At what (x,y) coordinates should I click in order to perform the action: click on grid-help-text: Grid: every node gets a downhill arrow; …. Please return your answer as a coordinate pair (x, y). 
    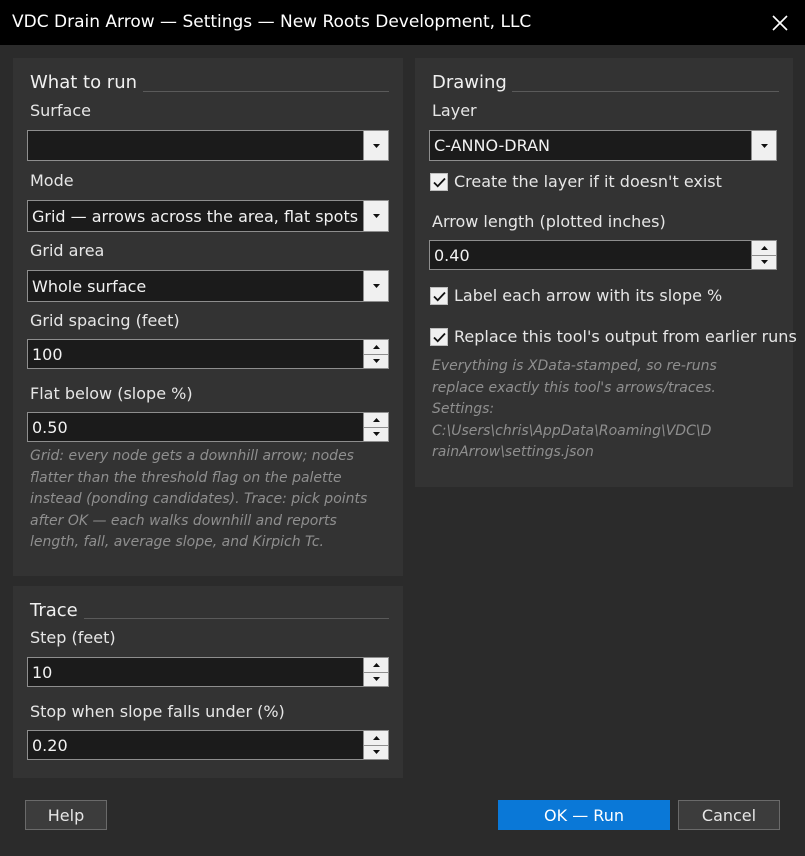
    Looking at the image, I should click on (212, 500).